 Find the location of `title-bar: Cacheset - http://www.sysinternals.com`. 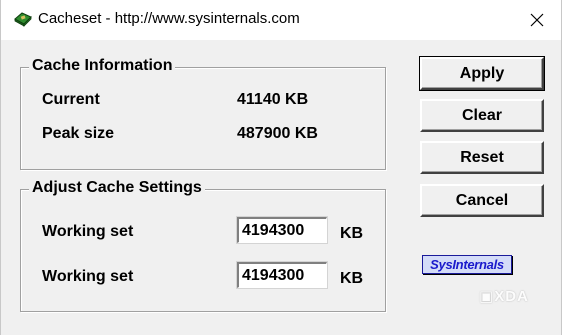

title-bar: Cacheset - http://www.sysinternals.com is located at coordinates (281, 20).